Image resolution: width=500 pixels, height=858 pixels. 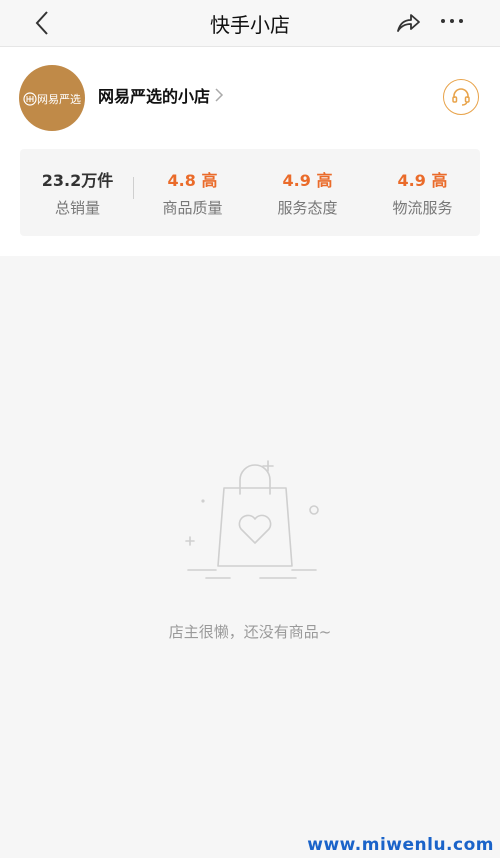 I want to click on share-button, so click(x=408, y=23).